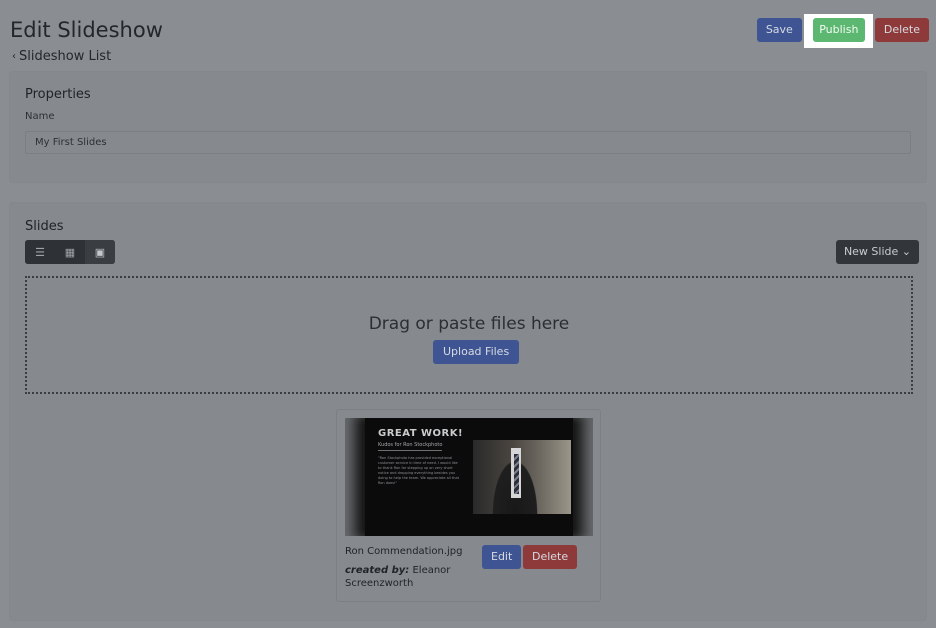 Image resolution: width=936 pixels, height=628 pixels. I want to click on list-view-button: ☰, so click(40, 252).